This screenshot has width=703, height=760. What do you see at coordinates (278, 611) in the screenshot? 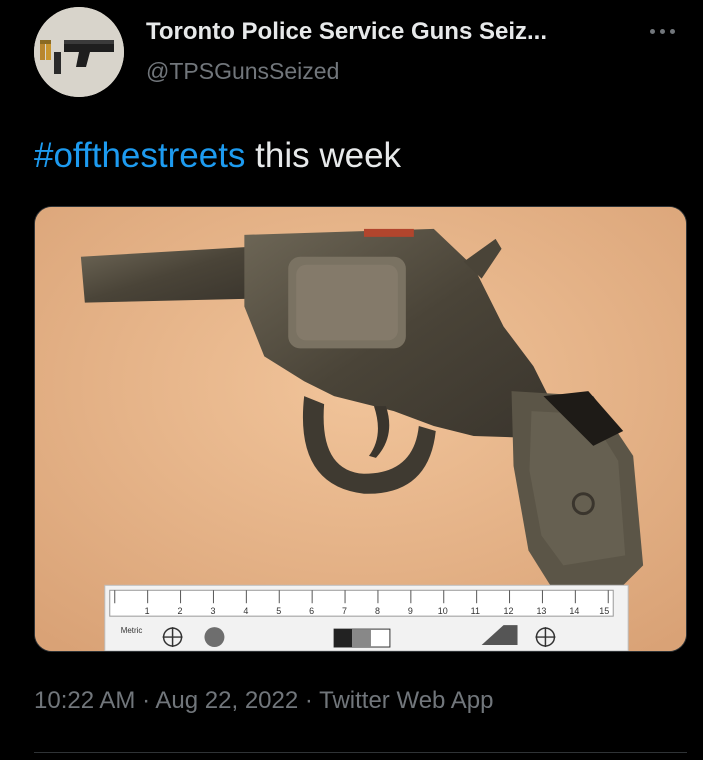
I see `ruler-number: 5` at bounding box center [278, 611].